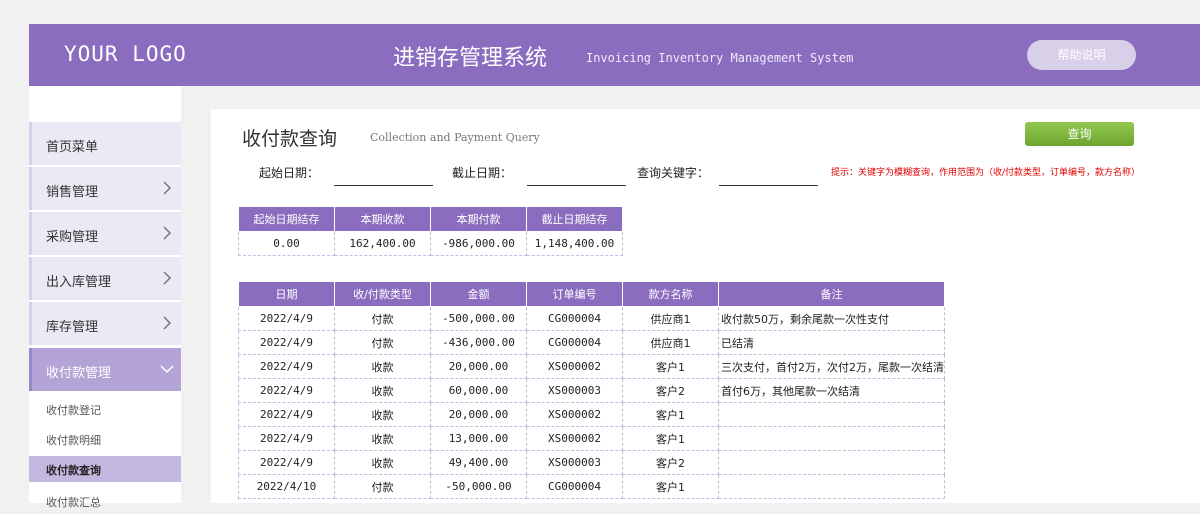 The width and height of the screenshot is (1200, 514). Describe the element at coordinates (455, 137) in the screenshot. I see `page-subtitle: Collection and Payment Query` at that location.